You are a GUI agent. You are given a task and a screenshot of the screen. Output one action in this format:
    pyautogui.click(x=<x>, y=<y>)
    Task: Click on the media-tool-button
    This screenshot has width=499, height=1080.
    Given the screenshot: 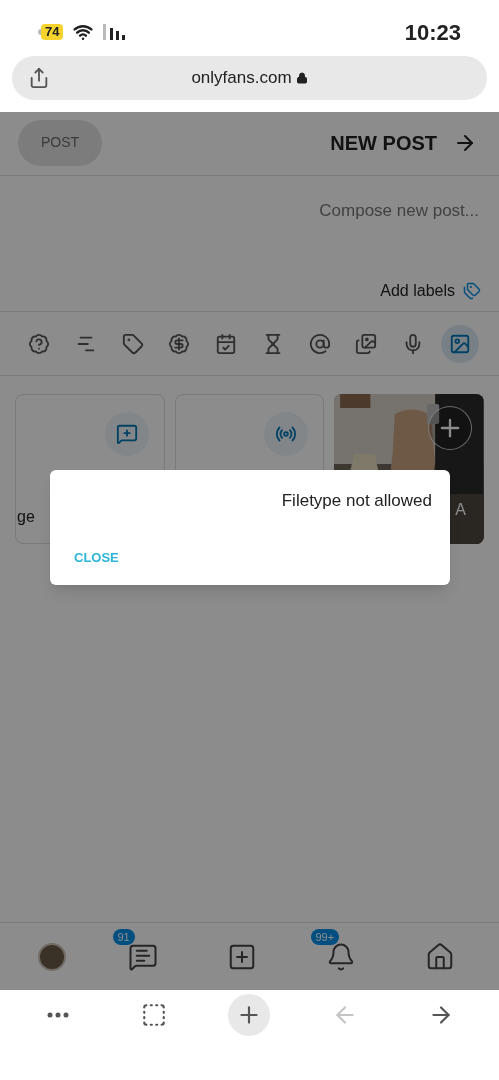 What is the action you would take?
    pyautogui.click(x=459, y=343)
    